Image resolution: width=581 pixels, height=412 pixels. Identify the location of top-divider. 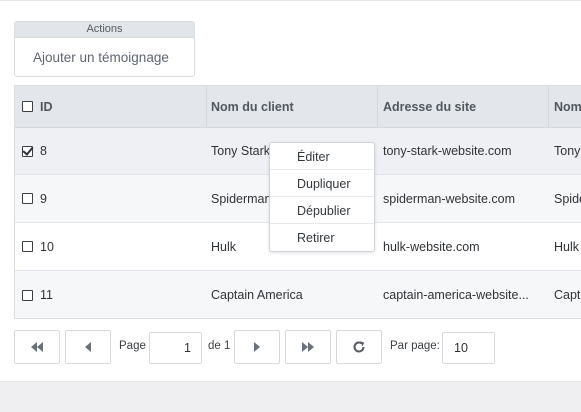
(290, 0).